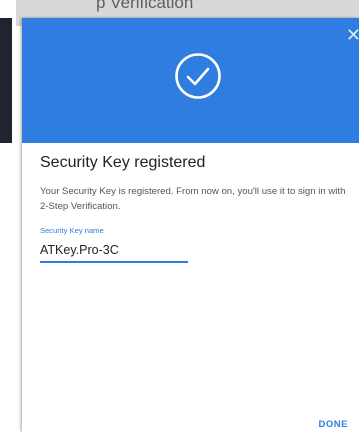 Image resolution: width=359 pixels, height=432 pixels. What do you see at coordinates (114, 262) in the screenshot?
I see `input-underline` at bounding box center [114, 262].